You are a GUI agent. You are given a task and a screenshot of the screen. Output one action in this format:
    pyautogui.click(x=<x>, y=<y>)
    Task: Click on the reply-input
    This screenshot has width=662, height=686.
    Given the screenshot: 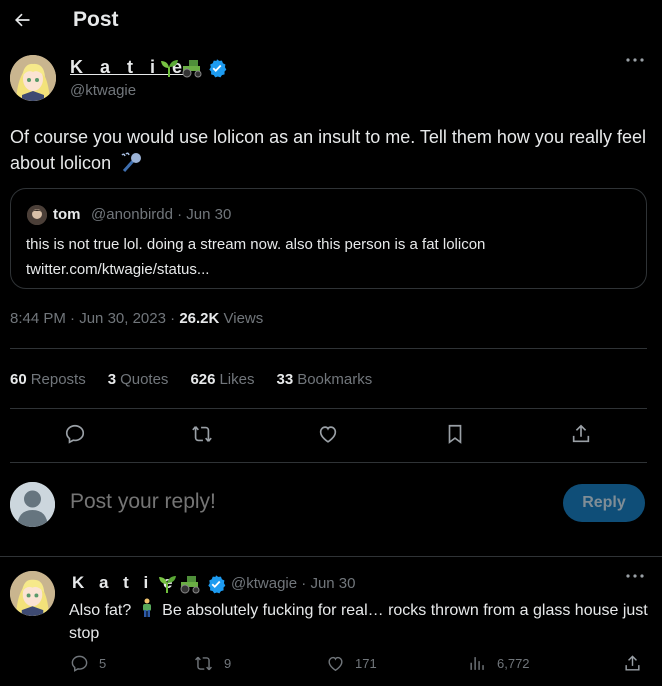 What is the action you would take?
    pyautogui.click(x=305, y=502)
    